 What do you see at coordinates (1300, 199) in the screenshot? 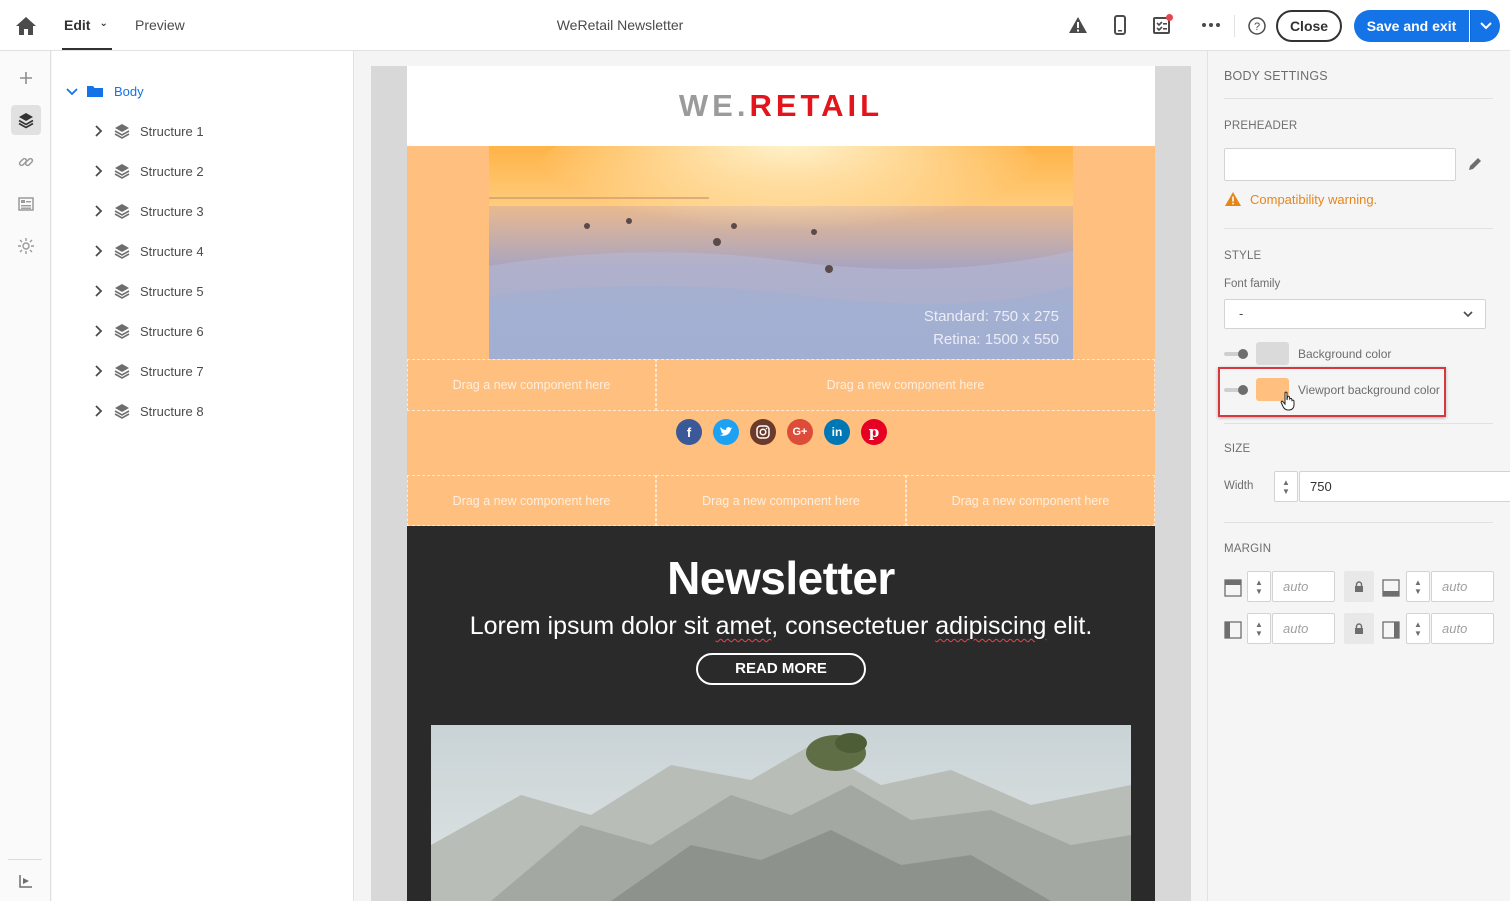
I see `compatibility-warning: Compatibility warning.` at bounding box center [1300, 199].